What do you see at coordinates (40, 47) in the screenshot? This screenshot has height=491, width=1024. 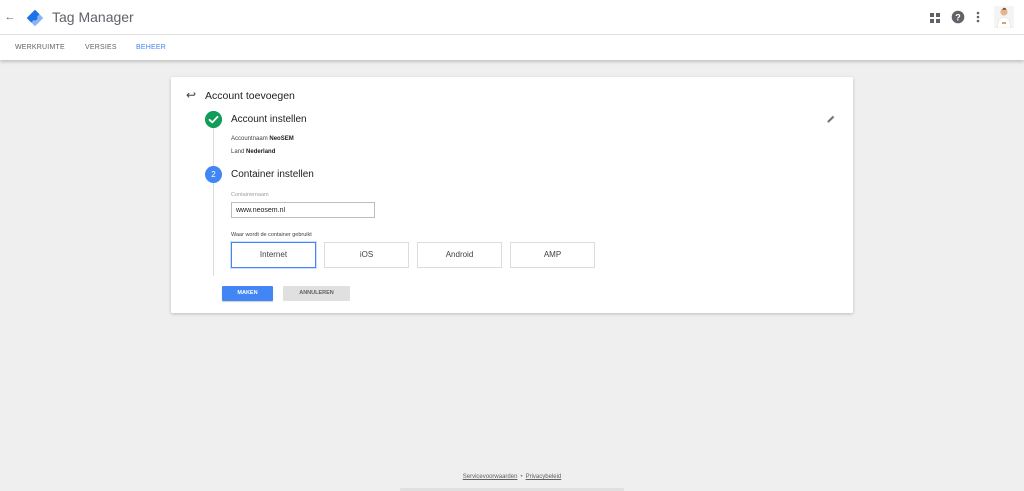 I see `tab-werkruimte: WERKRUIMTE` at bounding box center [40, 47].